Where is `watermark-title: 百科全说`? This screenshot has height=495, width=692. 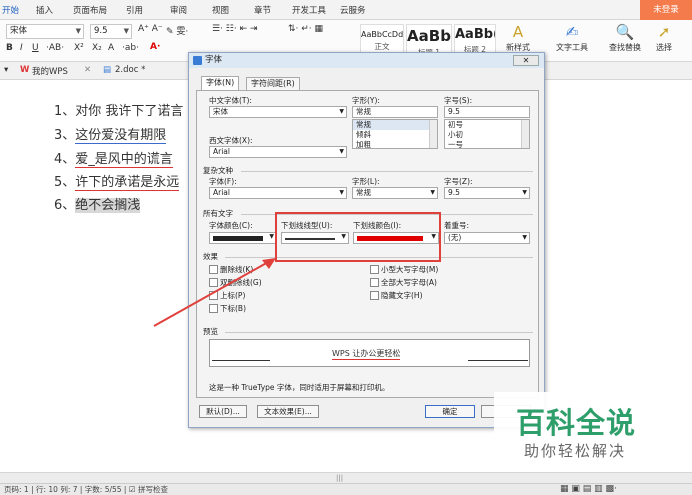 watermark-title: 百科全说 is located at coordinates (576, 423).